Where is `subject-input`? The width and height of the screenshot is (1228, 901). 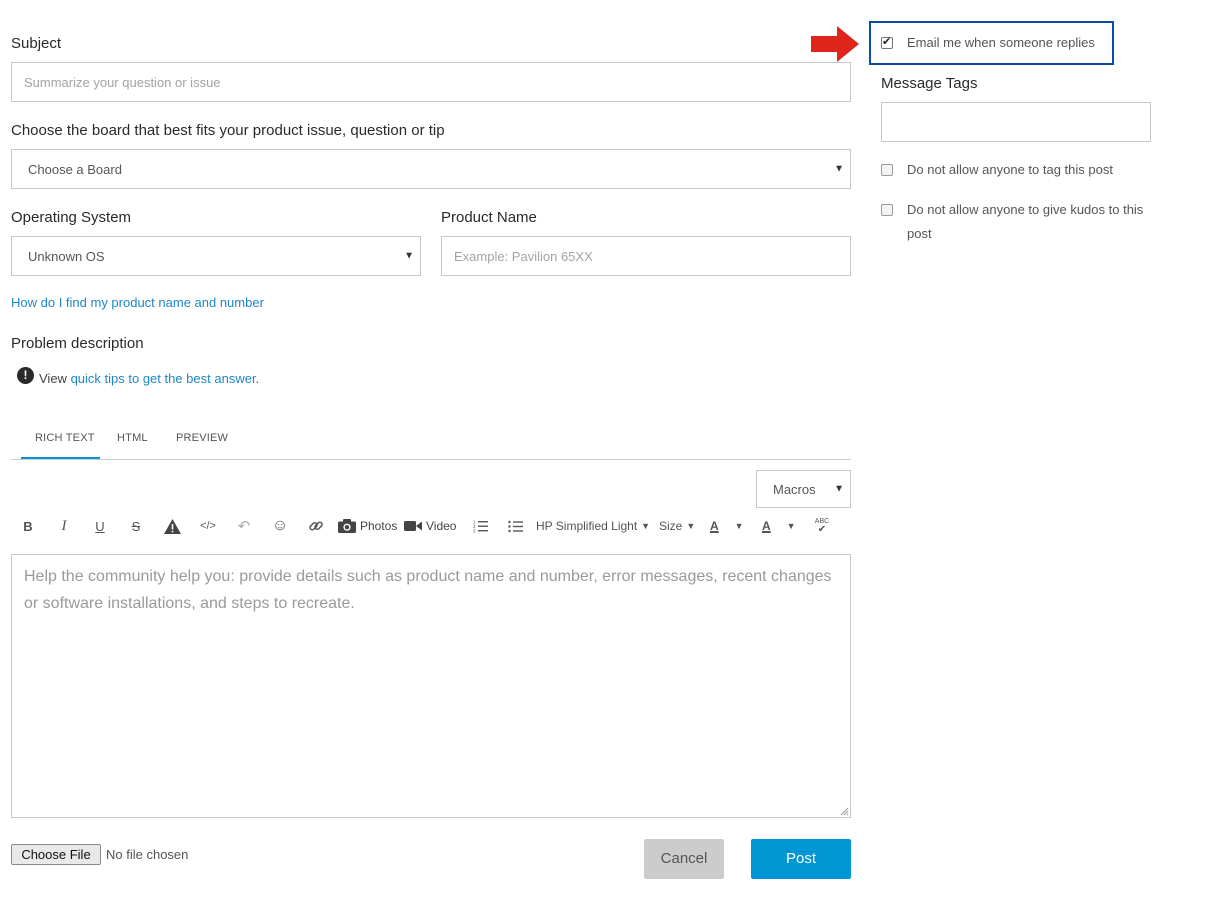
subject-input is located at coordinates (431, 82).